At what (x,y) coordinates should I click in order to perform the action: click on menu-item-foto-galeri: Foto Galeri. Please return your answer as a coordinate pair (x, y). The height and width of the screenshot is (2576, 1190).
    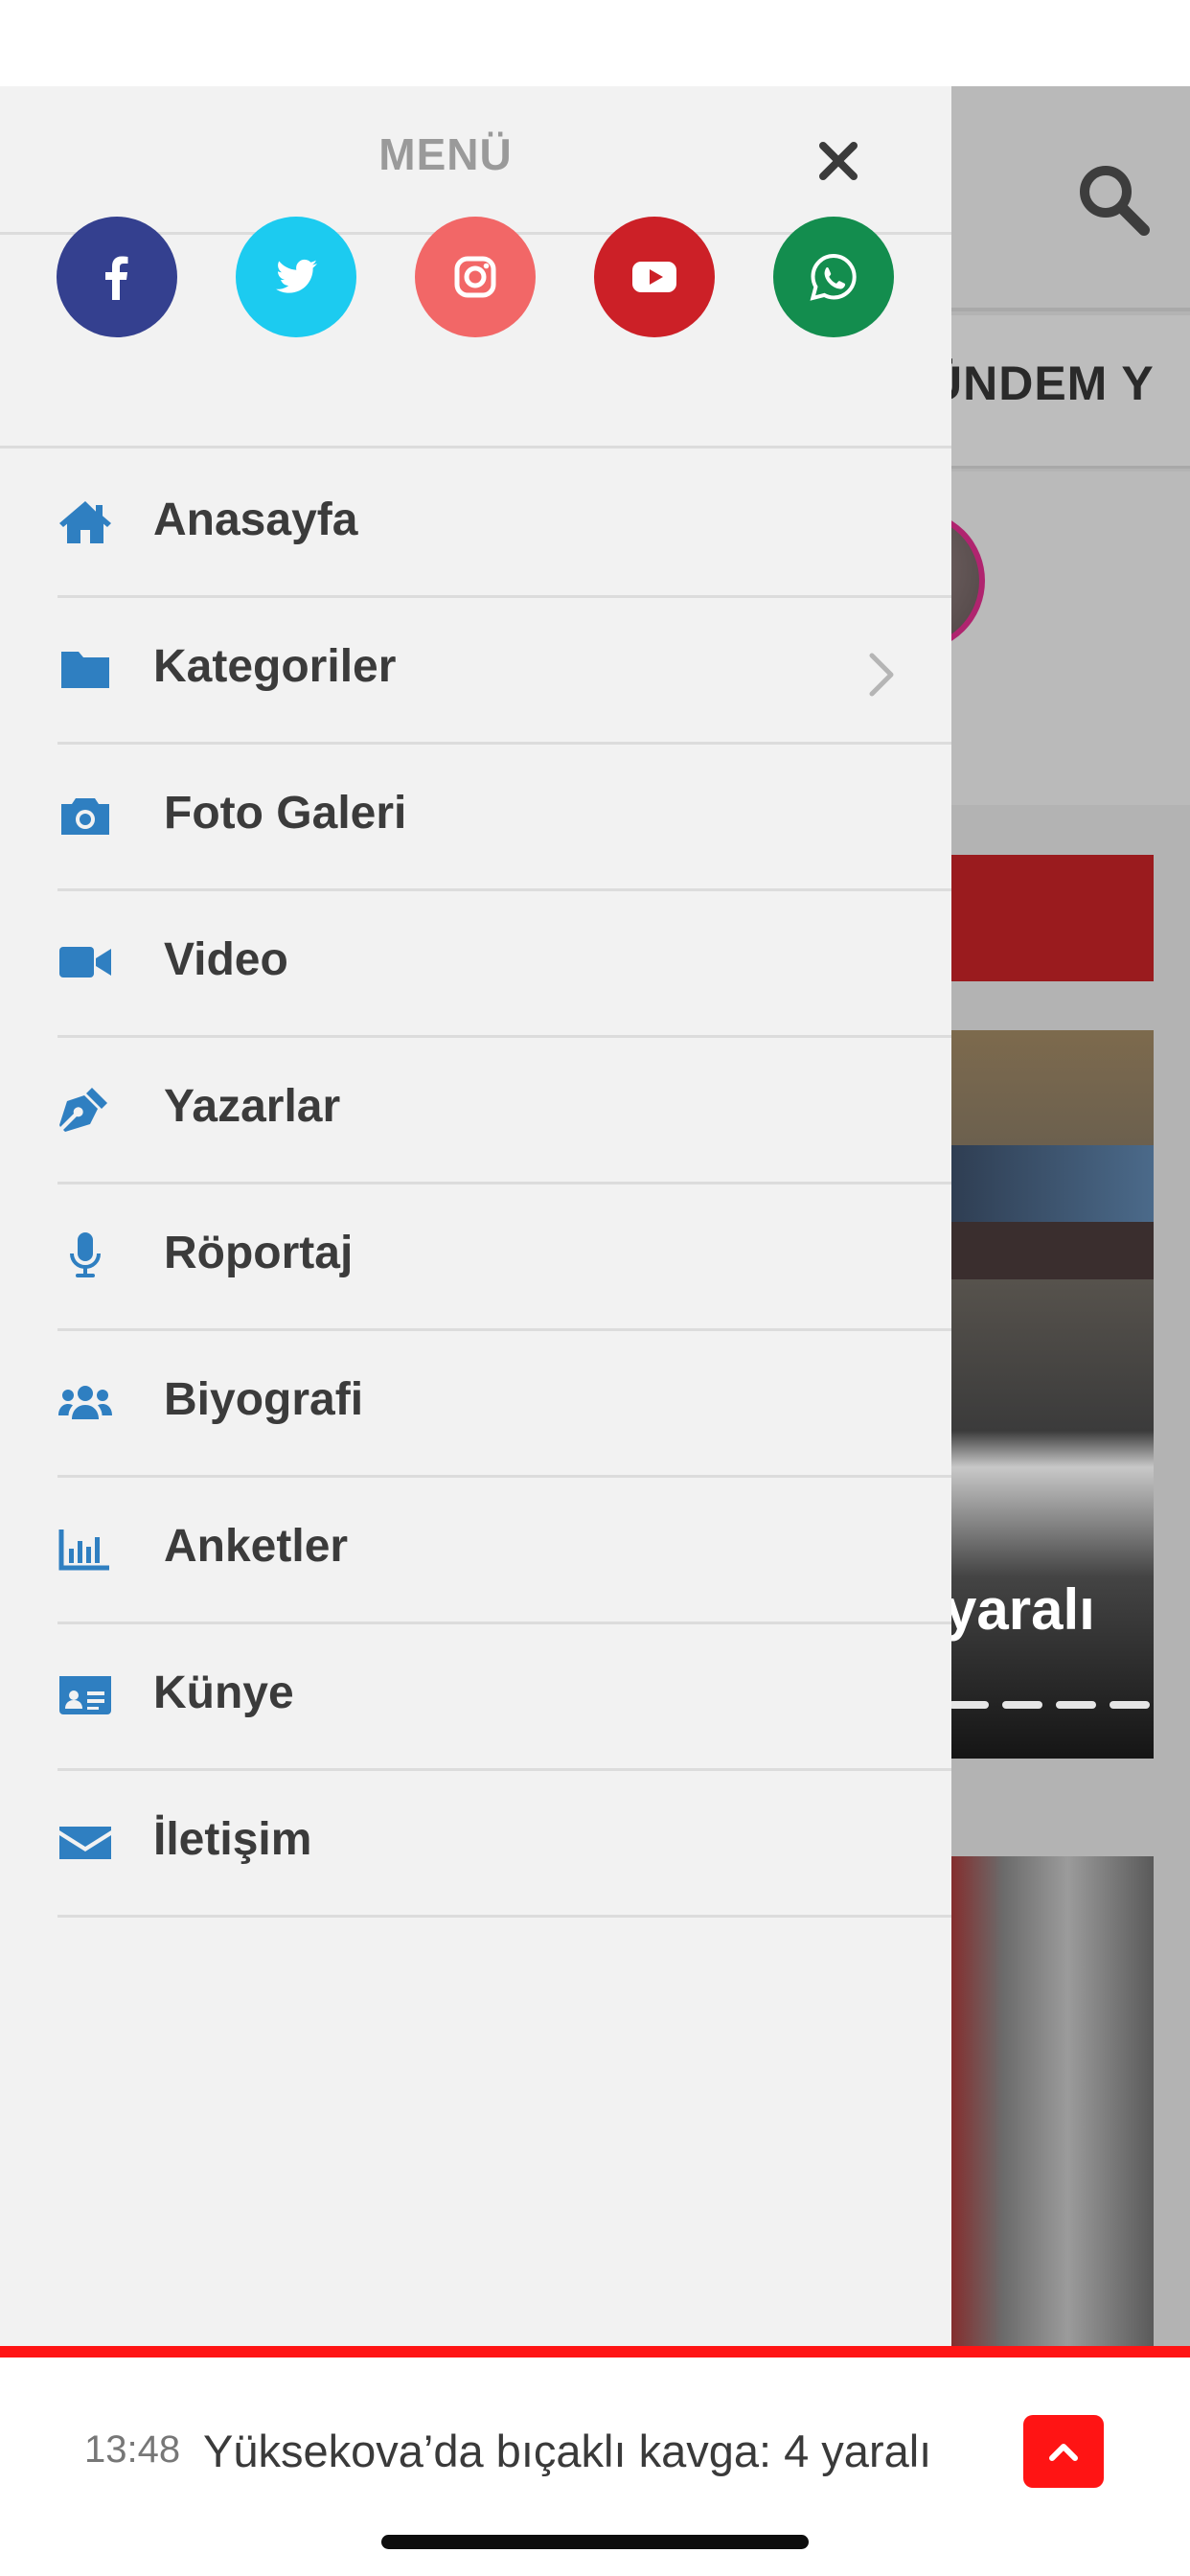
    Looking at the image, I should click on (476, 818).